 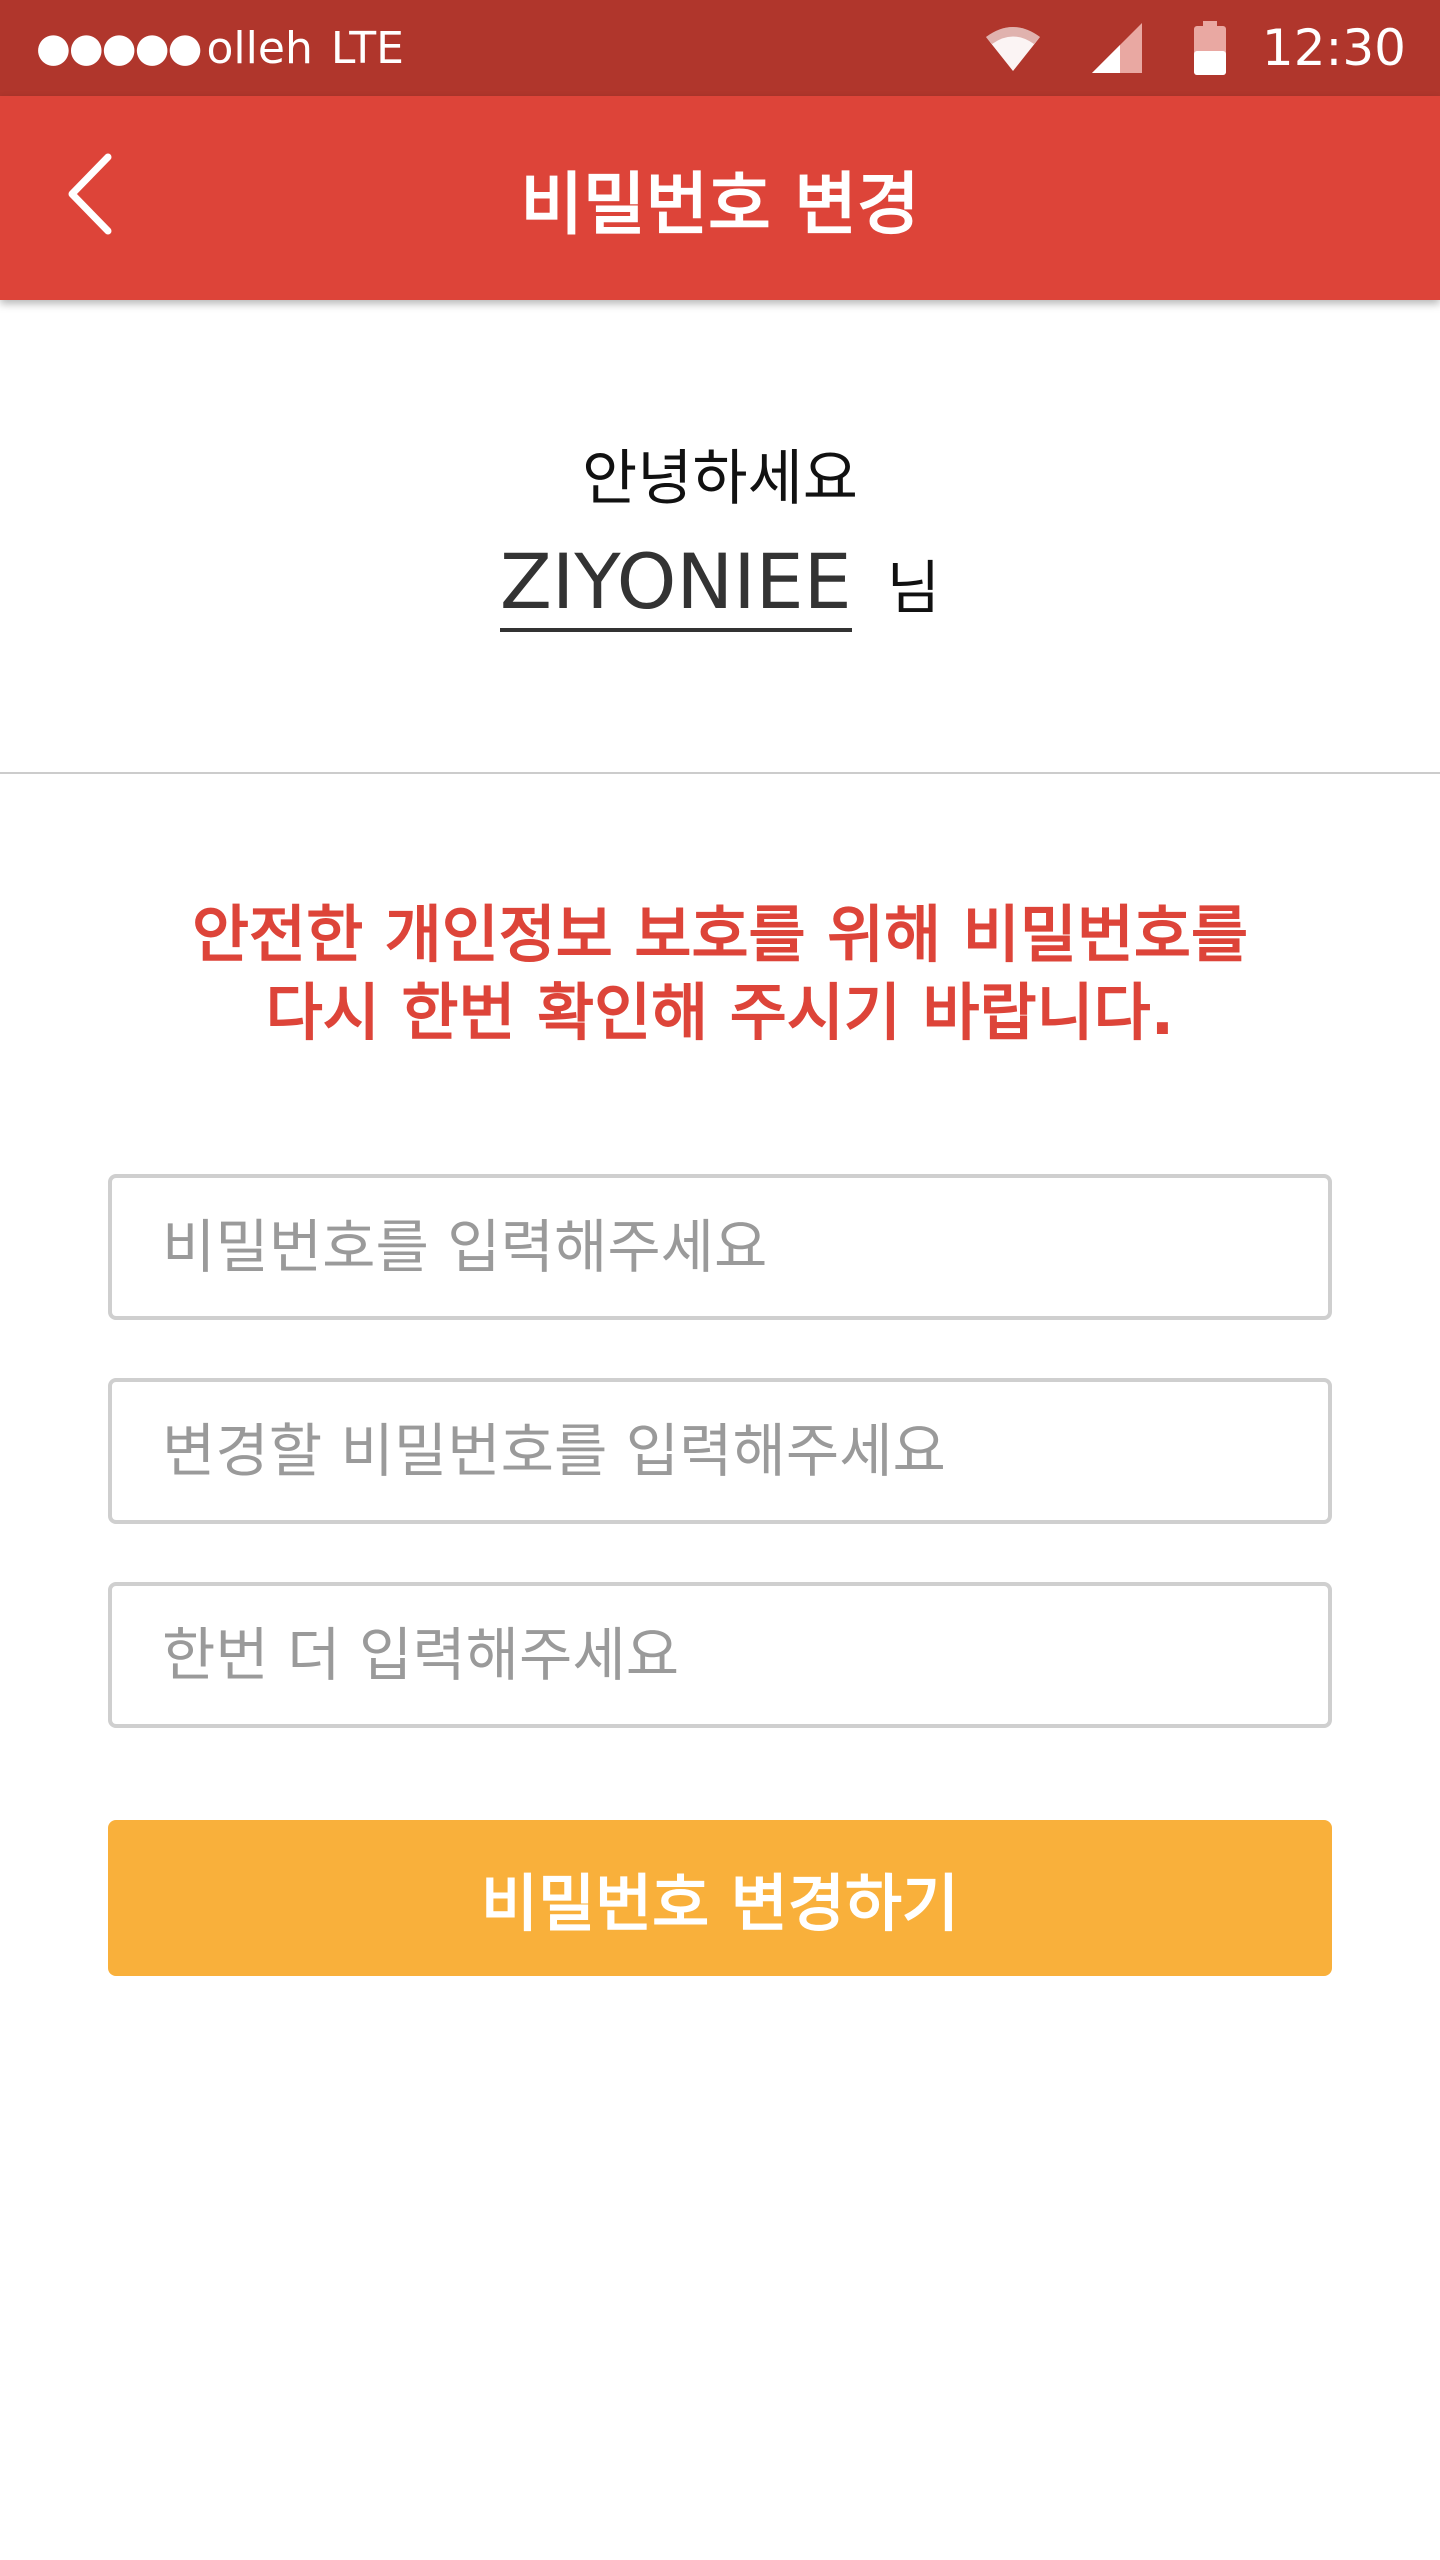 I want to click on status-time: 12:30, so click(x=1333, y=48).